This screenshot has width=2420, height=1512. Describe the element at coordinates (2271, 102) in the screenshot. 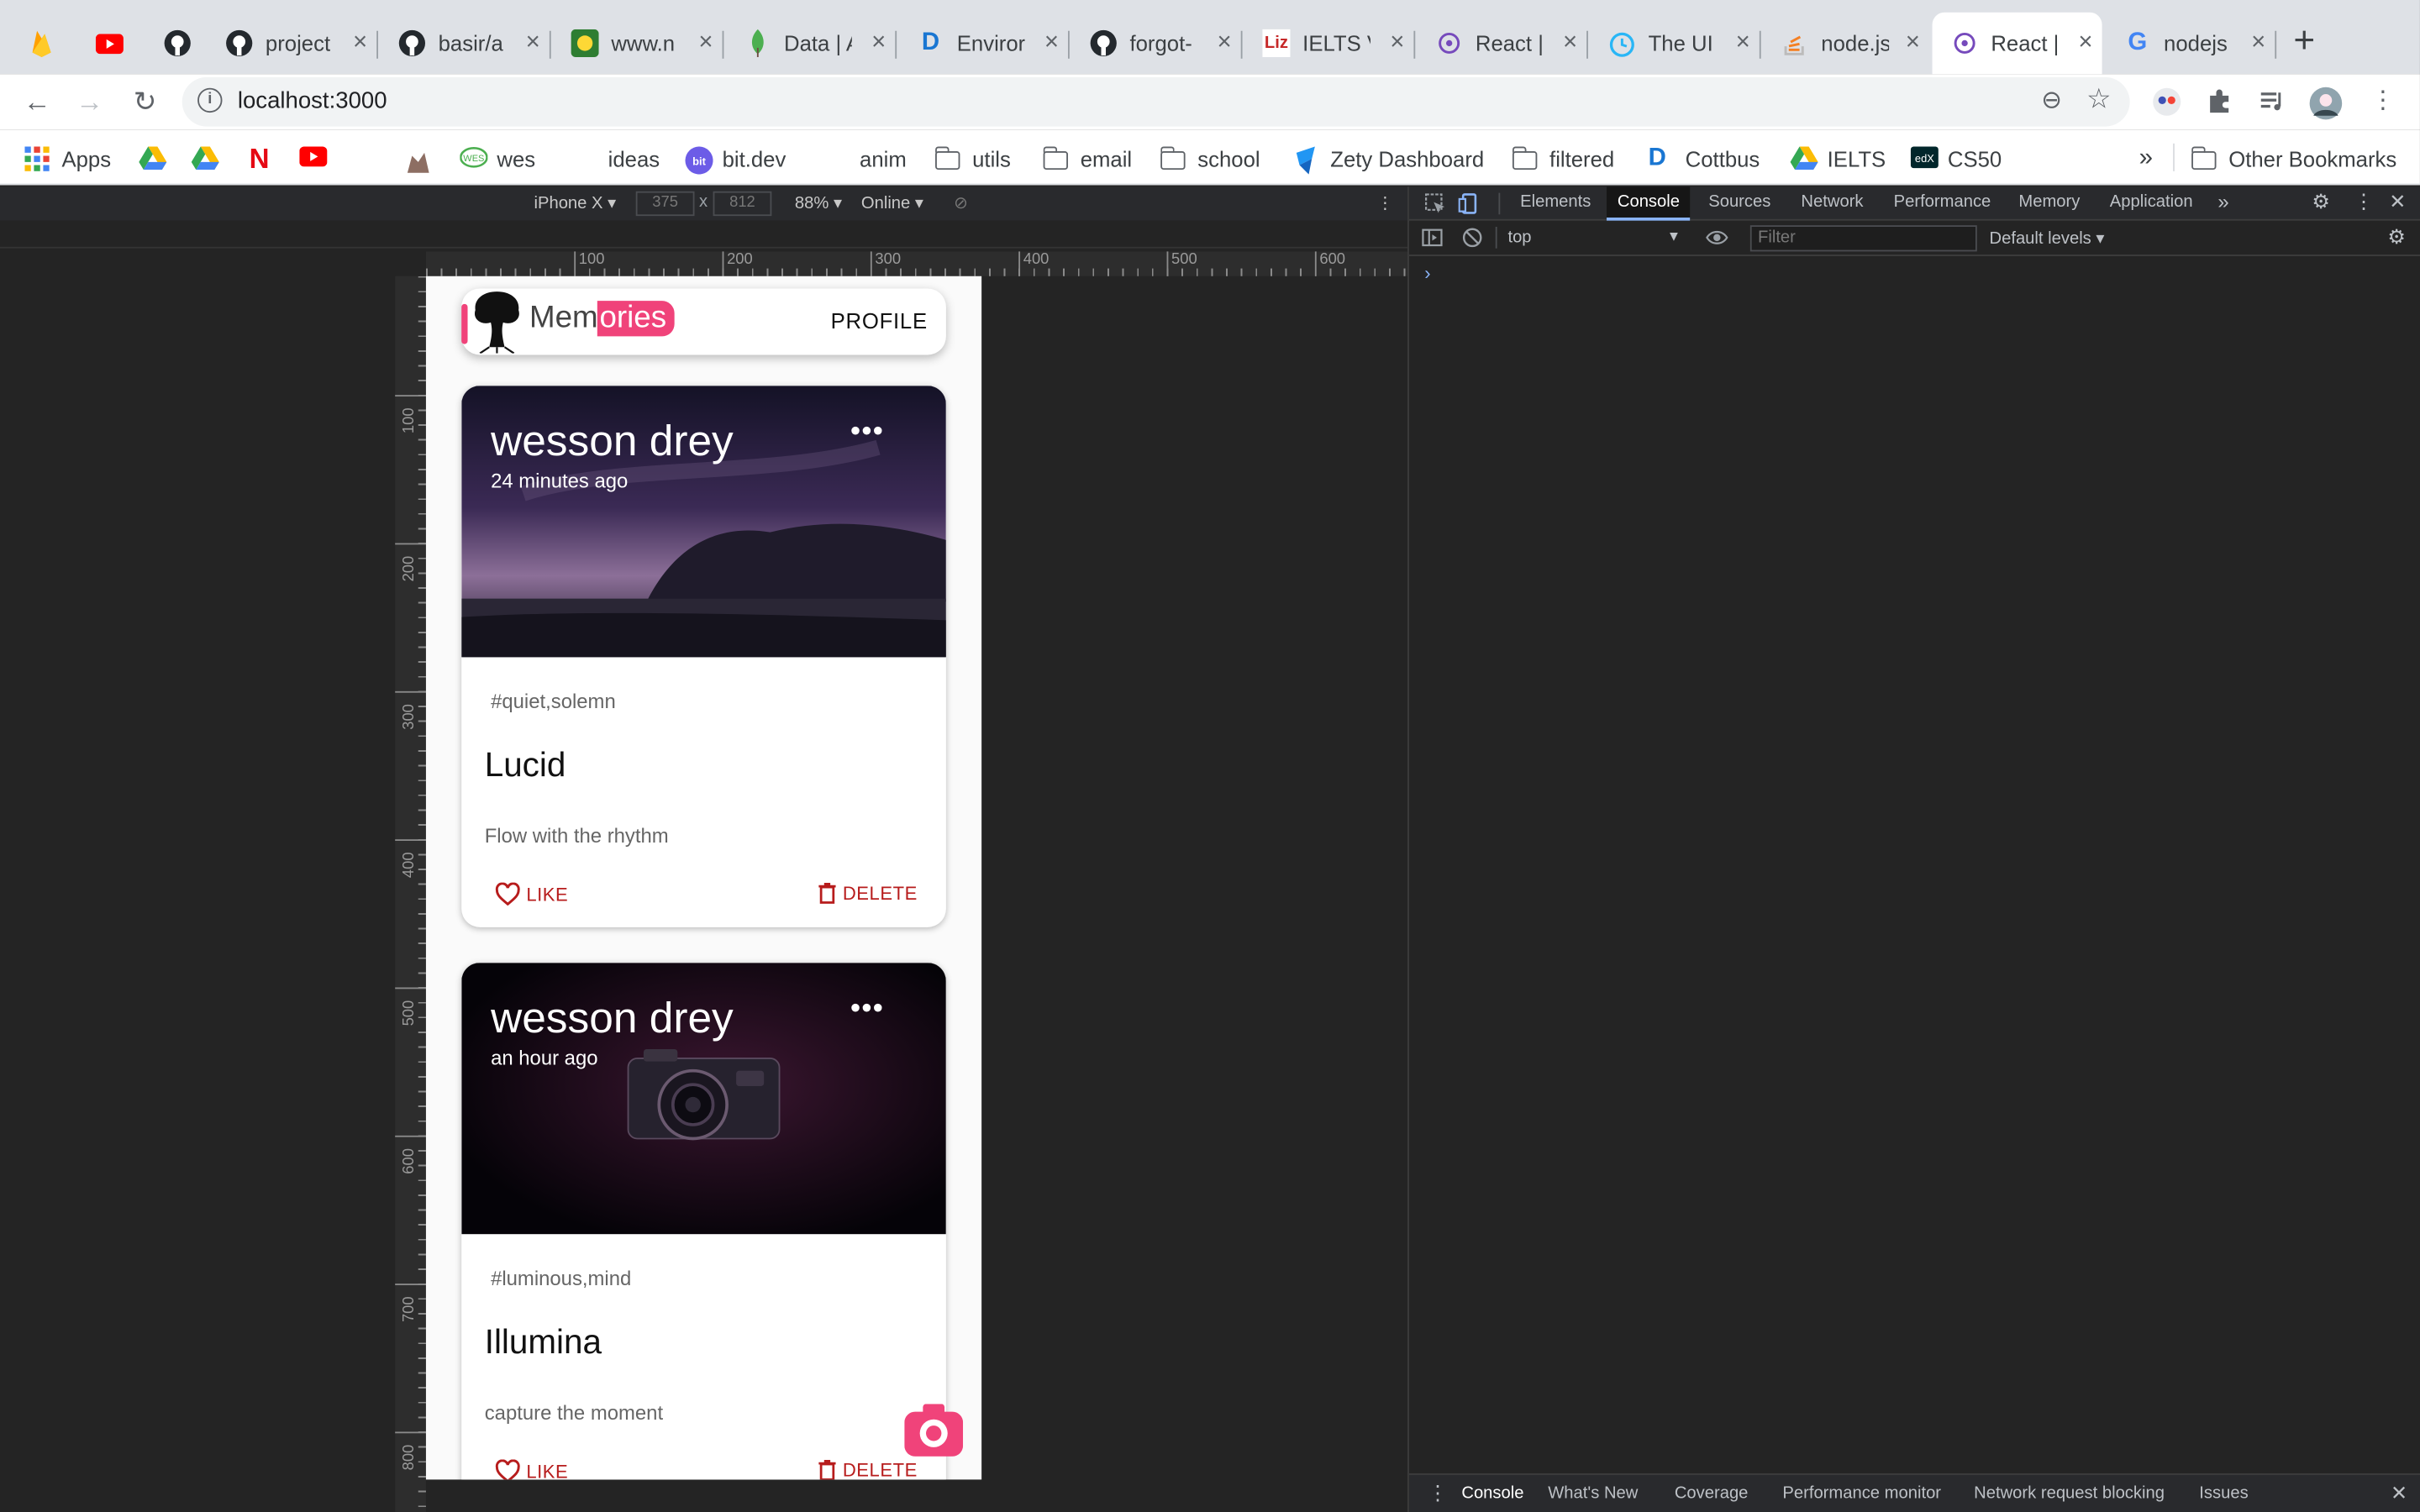

I see `media-control-icon` at that location.